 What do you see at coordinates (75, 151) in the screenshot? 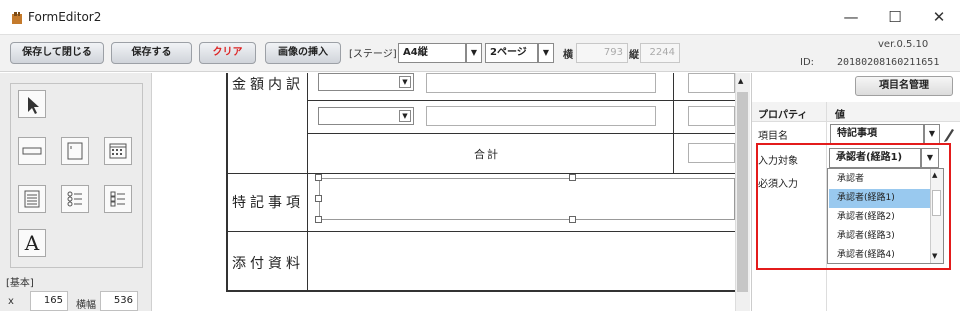
I see `textarea-tool-icon` at bounding box center [75, 151].